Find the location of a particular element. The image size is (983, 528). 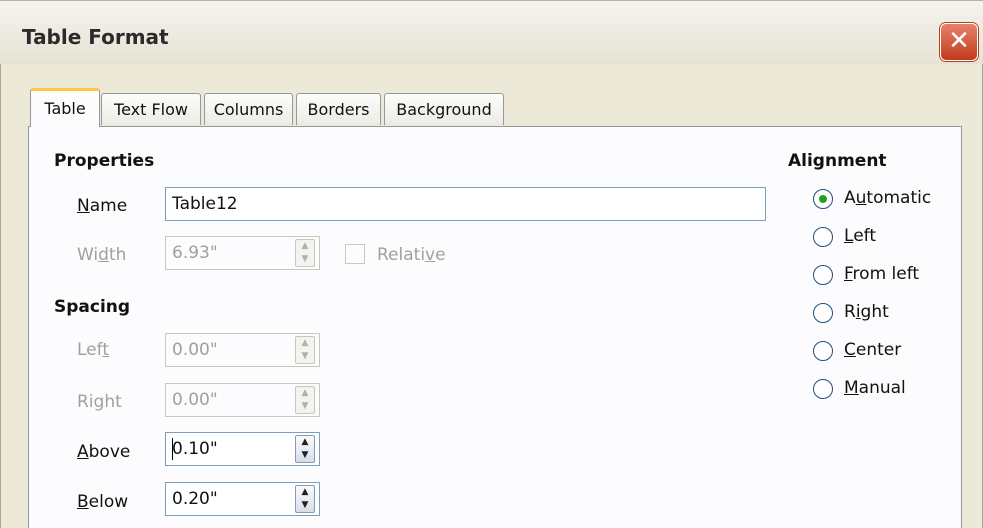

tab-label: Background is located at coordinates (444, 109).